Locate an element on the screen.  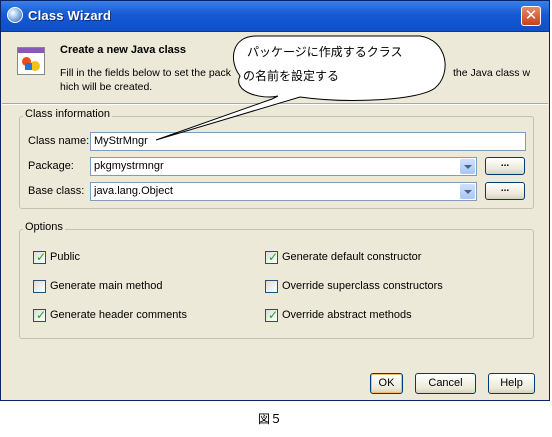
header-description-line1-end: the Java class w is located at coordinates (492, 73).